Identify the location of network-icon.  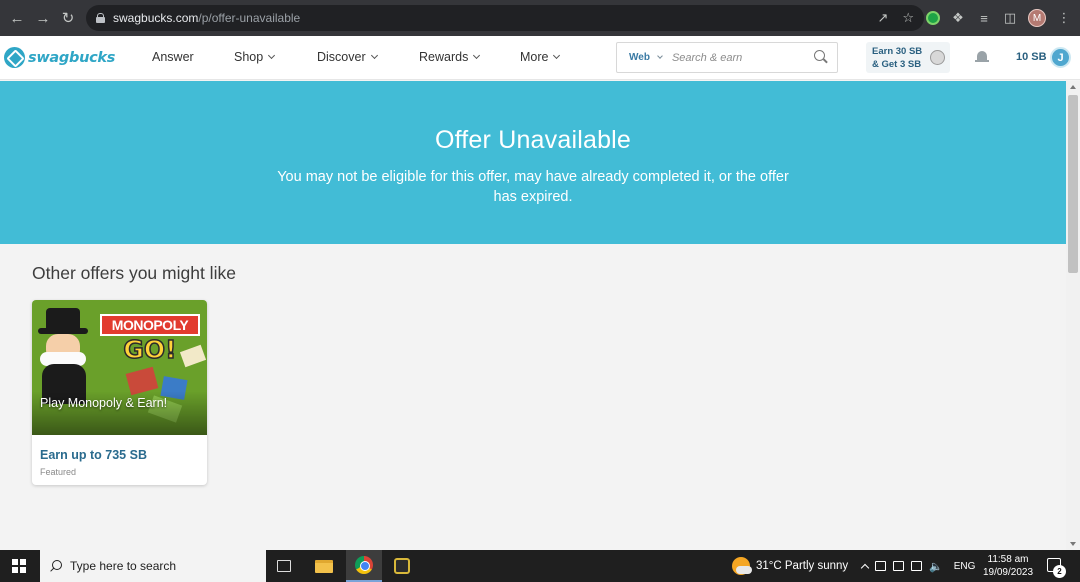
(916, 566).